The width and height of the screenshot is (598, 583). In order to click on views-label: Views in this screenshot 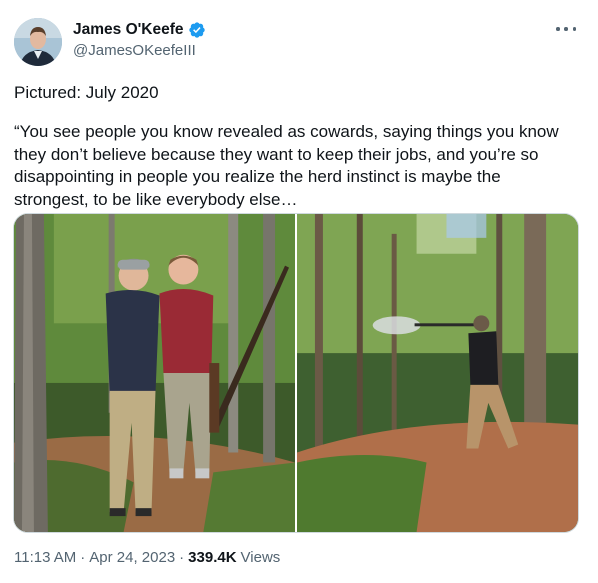, I will do `click(260, 557)`.